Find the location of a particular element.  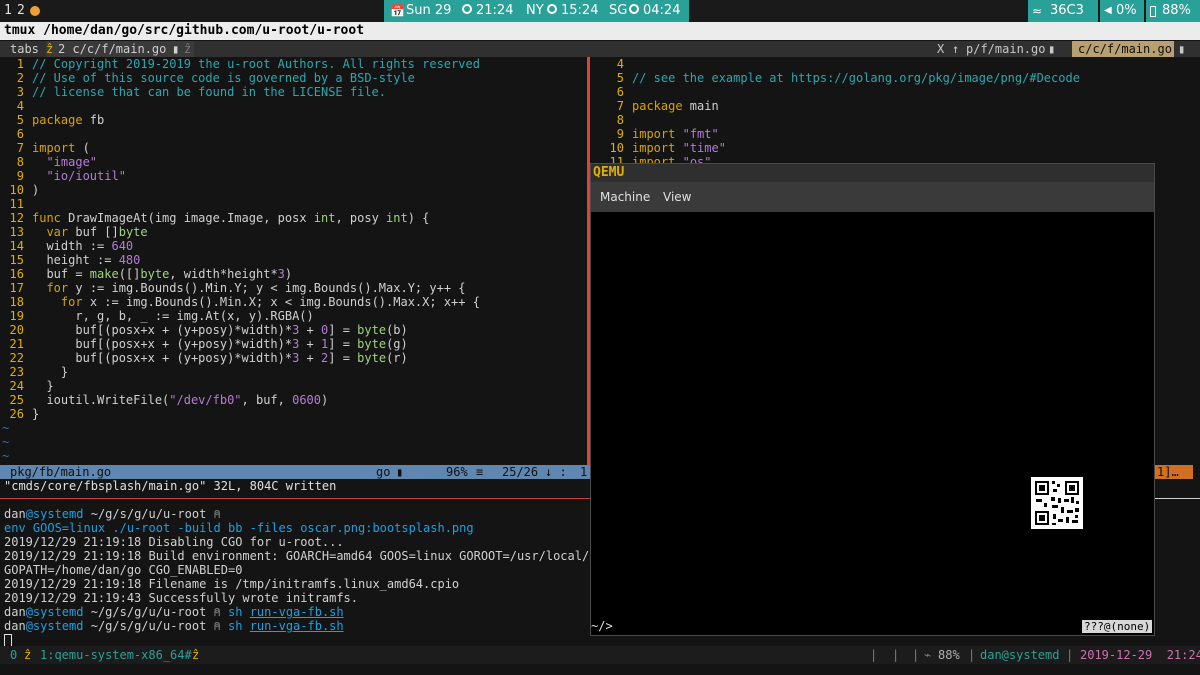

status-position: 25/26 is located at coordinates (520, 472).